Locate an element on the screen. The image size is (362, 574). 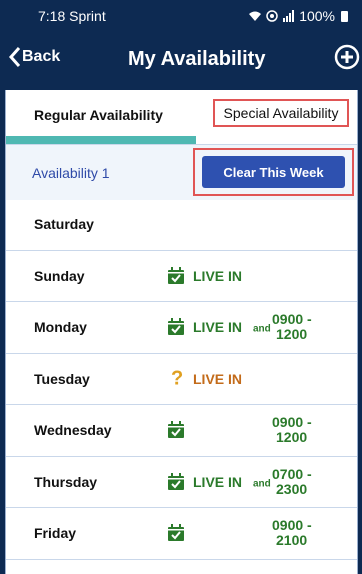
clear-week-highlight: Clear This Week is located at coordinates (273, 172).